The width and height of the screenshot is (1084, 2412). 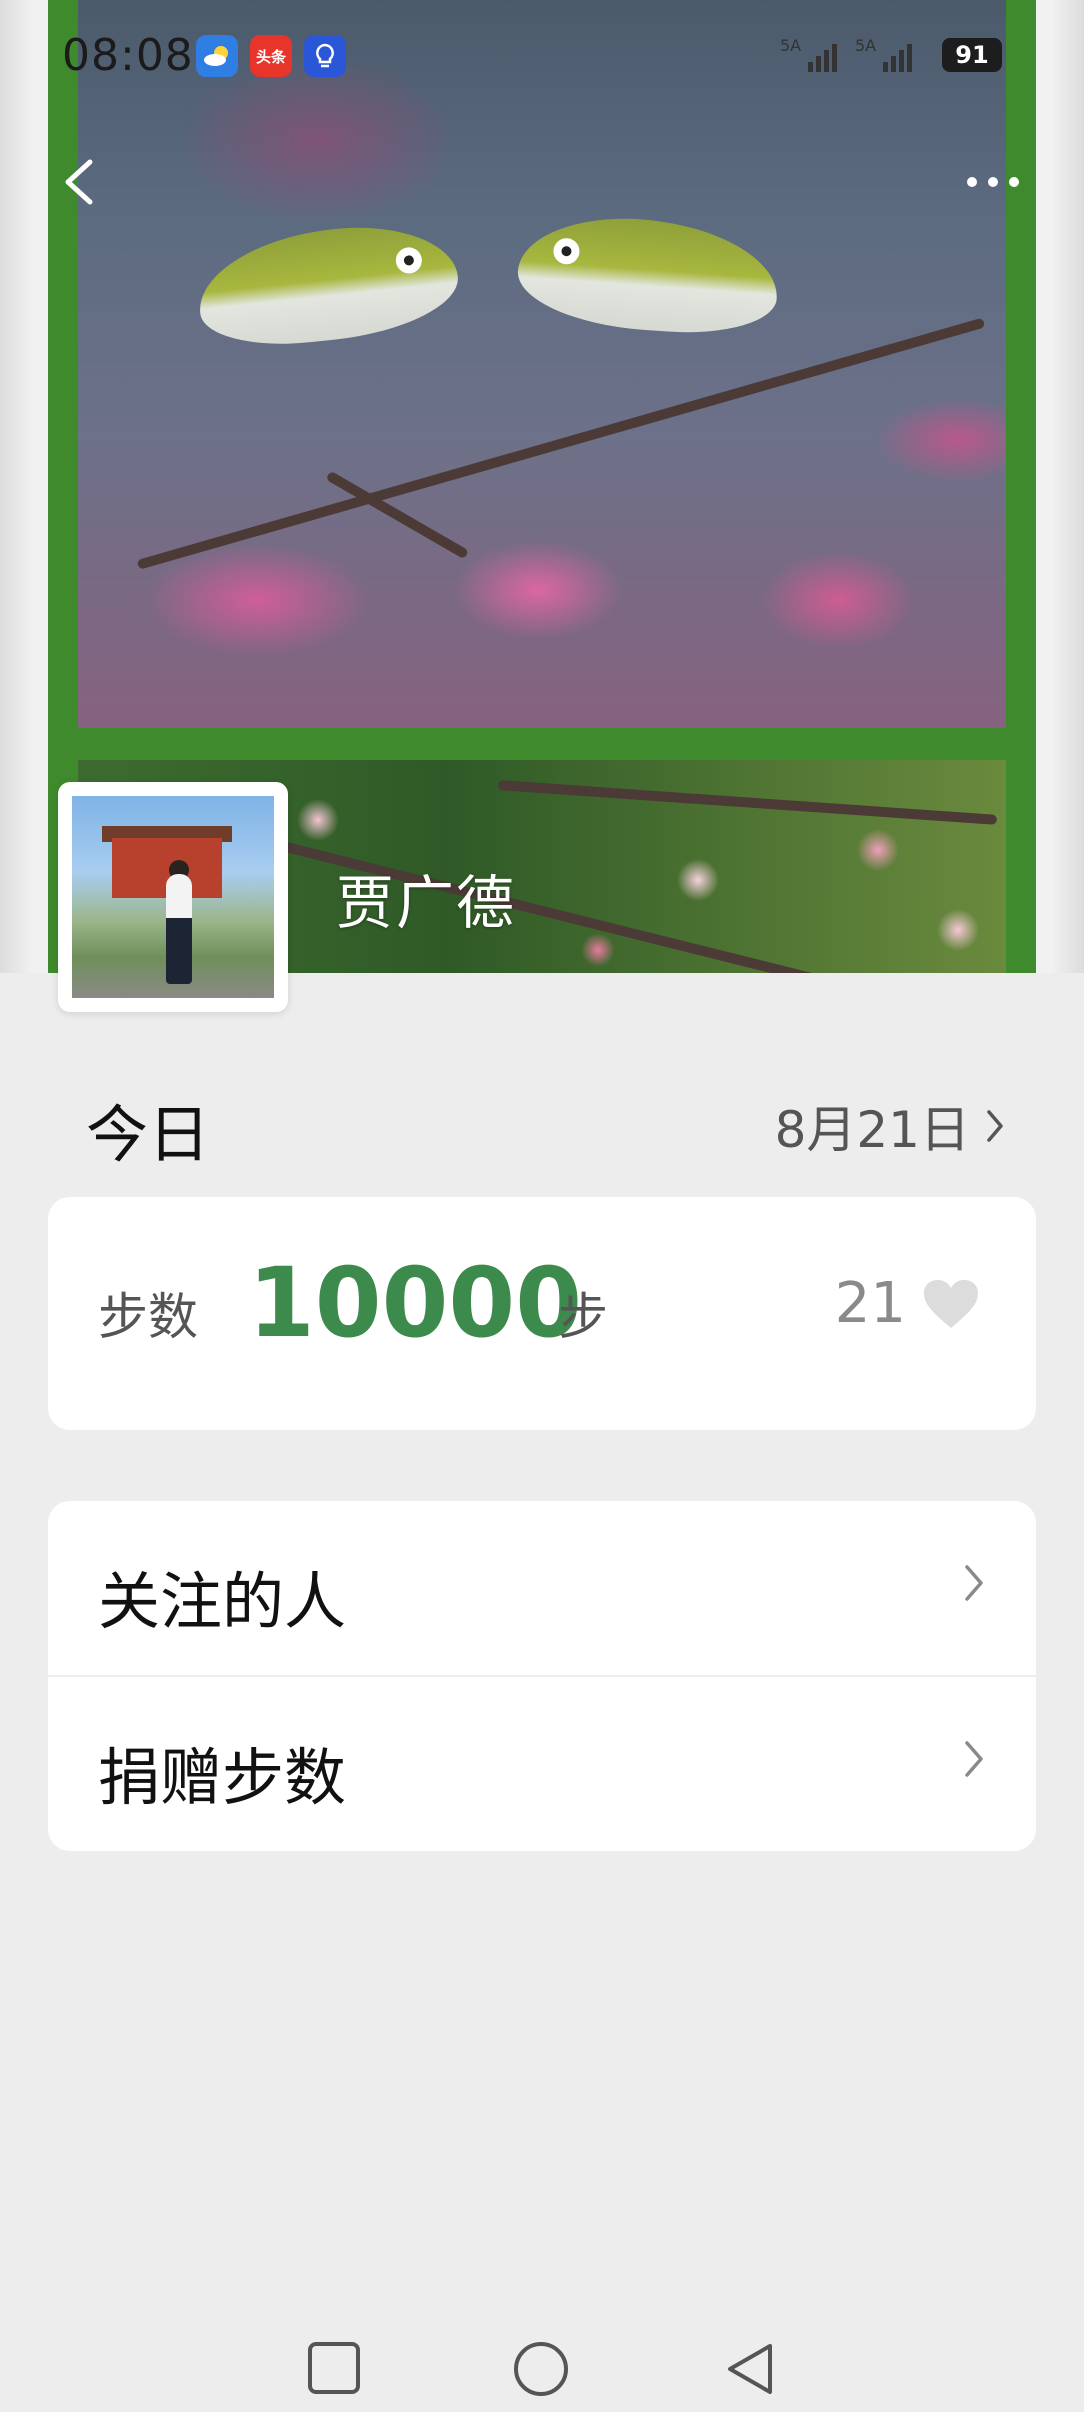 What do you see at coordinates (148, 1134) in the screenshot?
I see `today-title: 今日` at bounding box center [148, 1134].